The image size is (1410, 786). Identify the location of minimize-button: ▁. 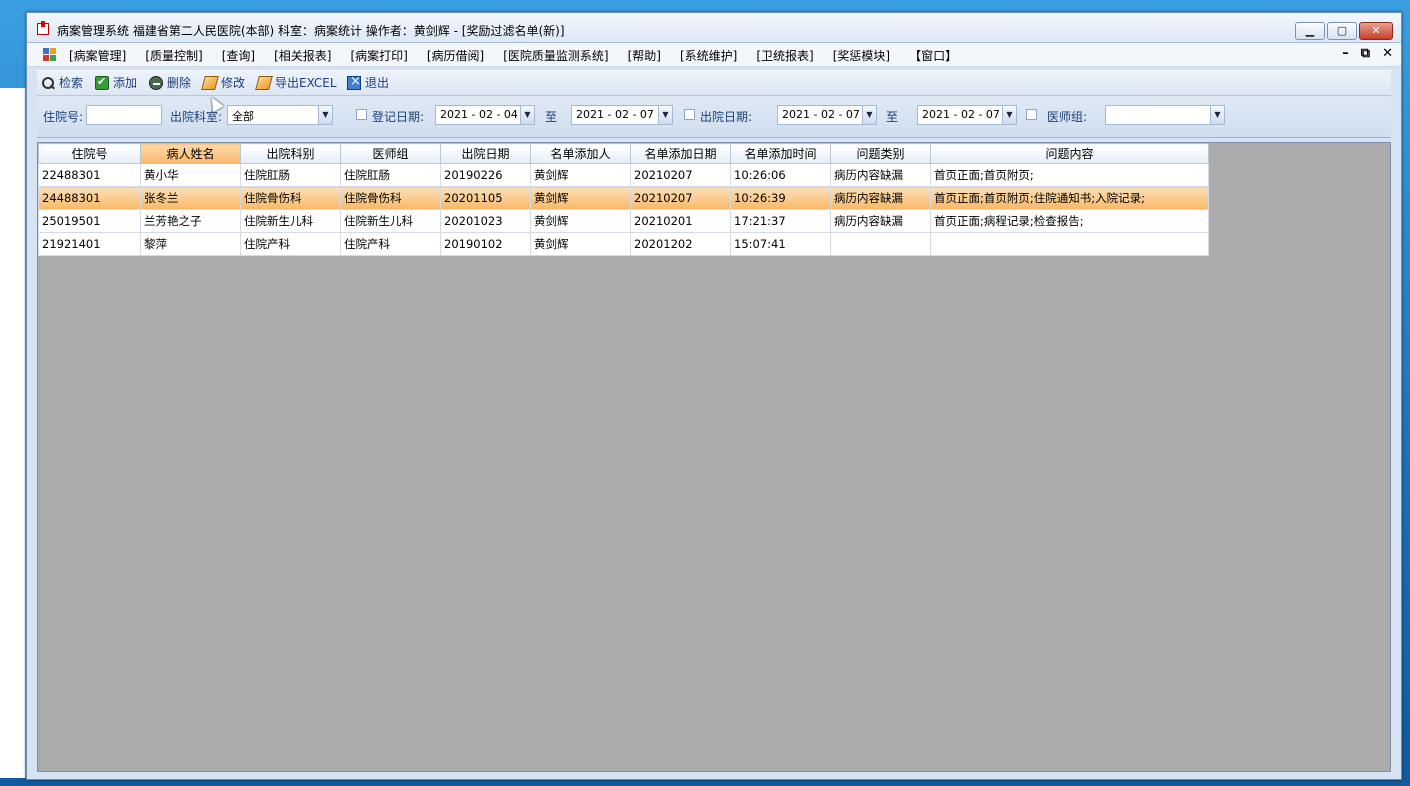
(1310, 31).